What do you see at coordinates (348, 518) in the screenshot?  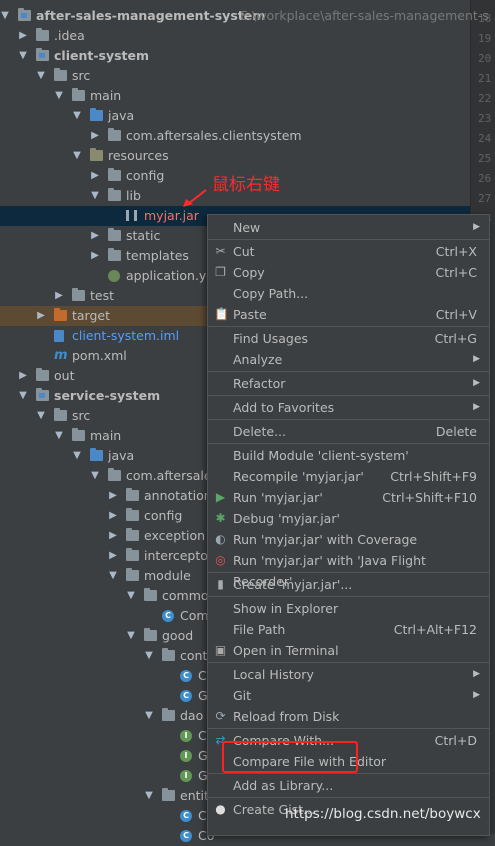 I see `menu-item: ✱ Debug 'myjar.jar'` at bounding box center [348, 518].